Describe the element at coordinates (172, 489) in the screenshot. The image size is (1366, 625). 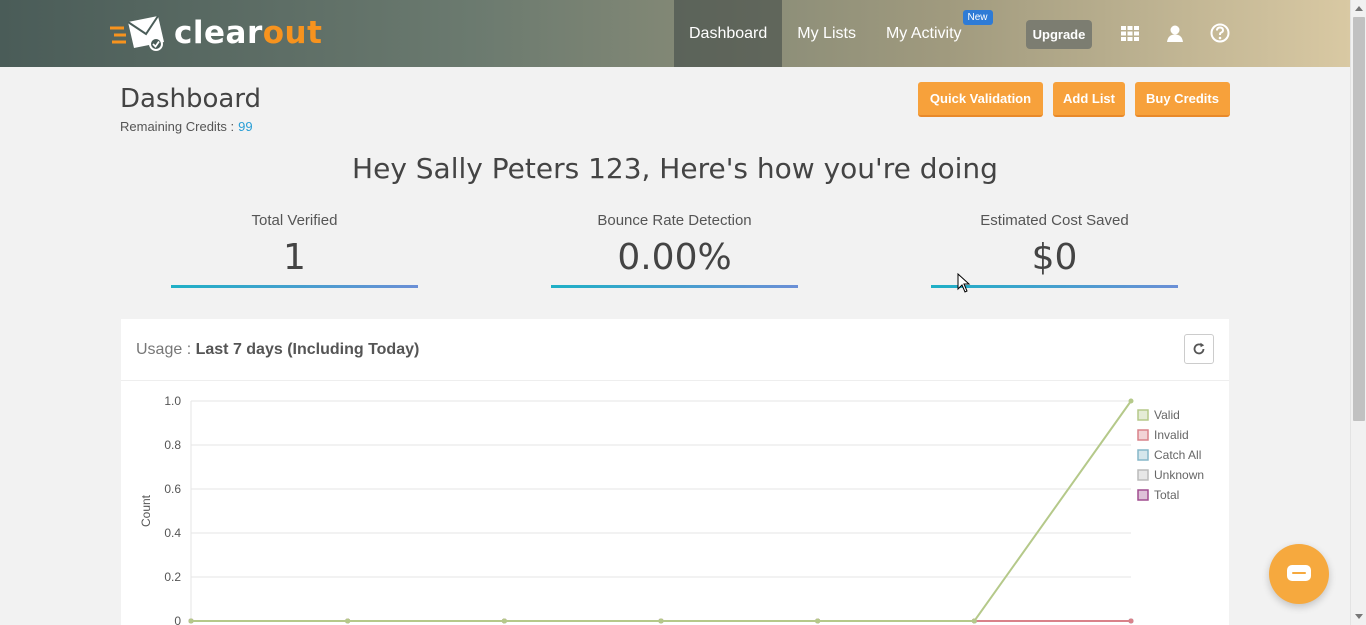
I see `y-tick-label: 0.6` at that location.